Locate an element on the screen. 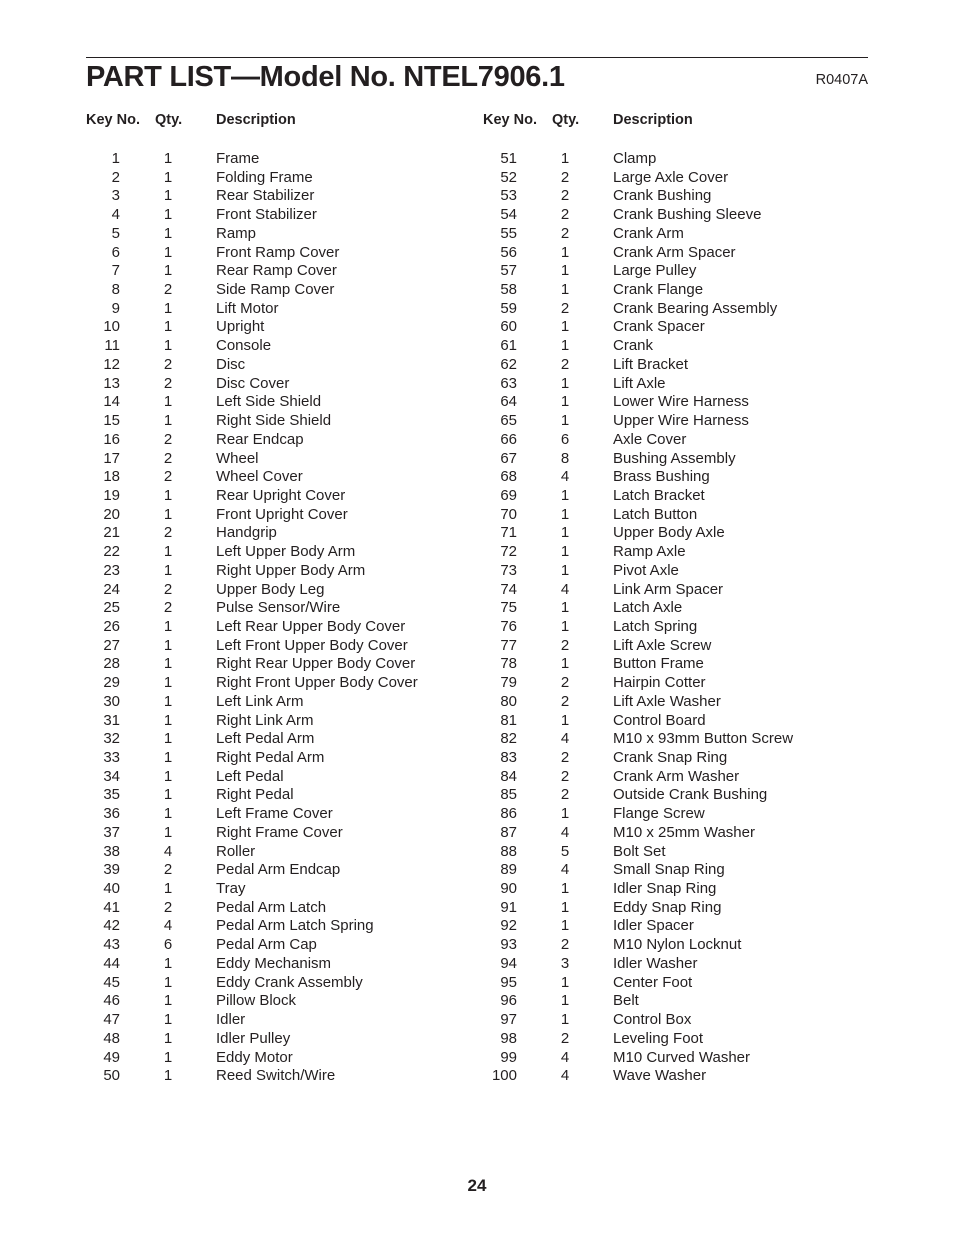 The image size is (954, 1235). part-key-no: 78 is located at coordinates (508, 664).